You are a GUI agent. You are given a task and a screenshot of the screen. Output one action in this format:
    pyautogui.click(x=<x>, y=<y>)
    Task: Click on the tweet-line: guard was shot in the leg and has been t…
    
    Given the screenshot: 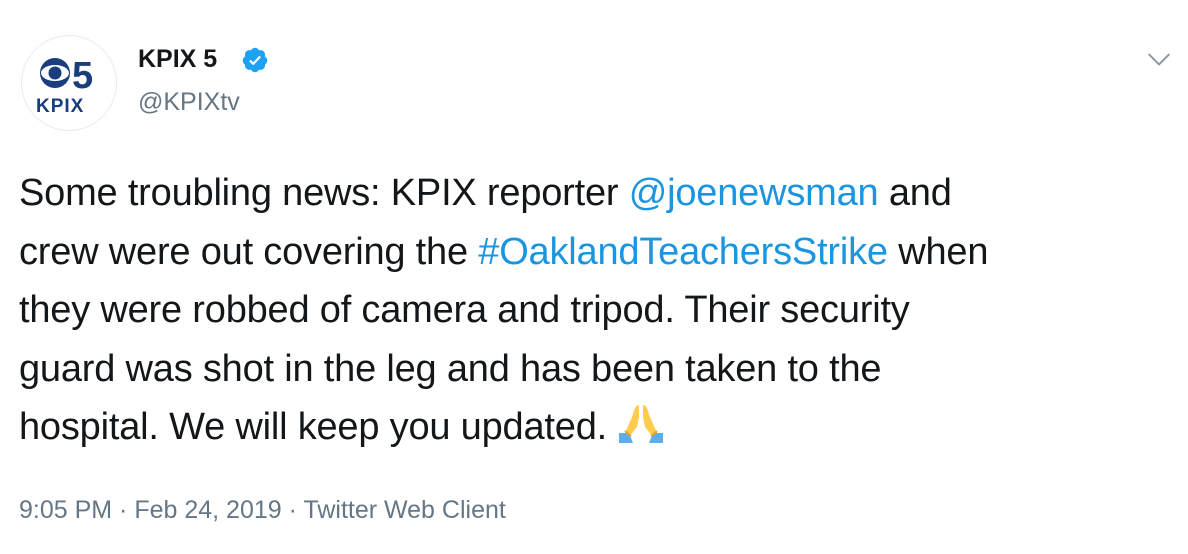 What is the action you would take?
    pyautogui.click(x=450, y=368)
    